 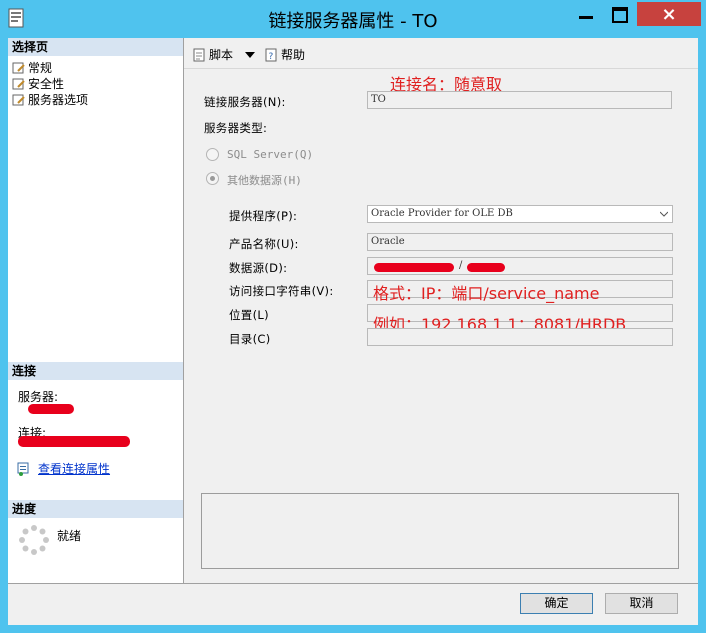 What do you see at coordinates (440, 531) in the screenshot?
I see `message-area` at bounding box center [440, 531].